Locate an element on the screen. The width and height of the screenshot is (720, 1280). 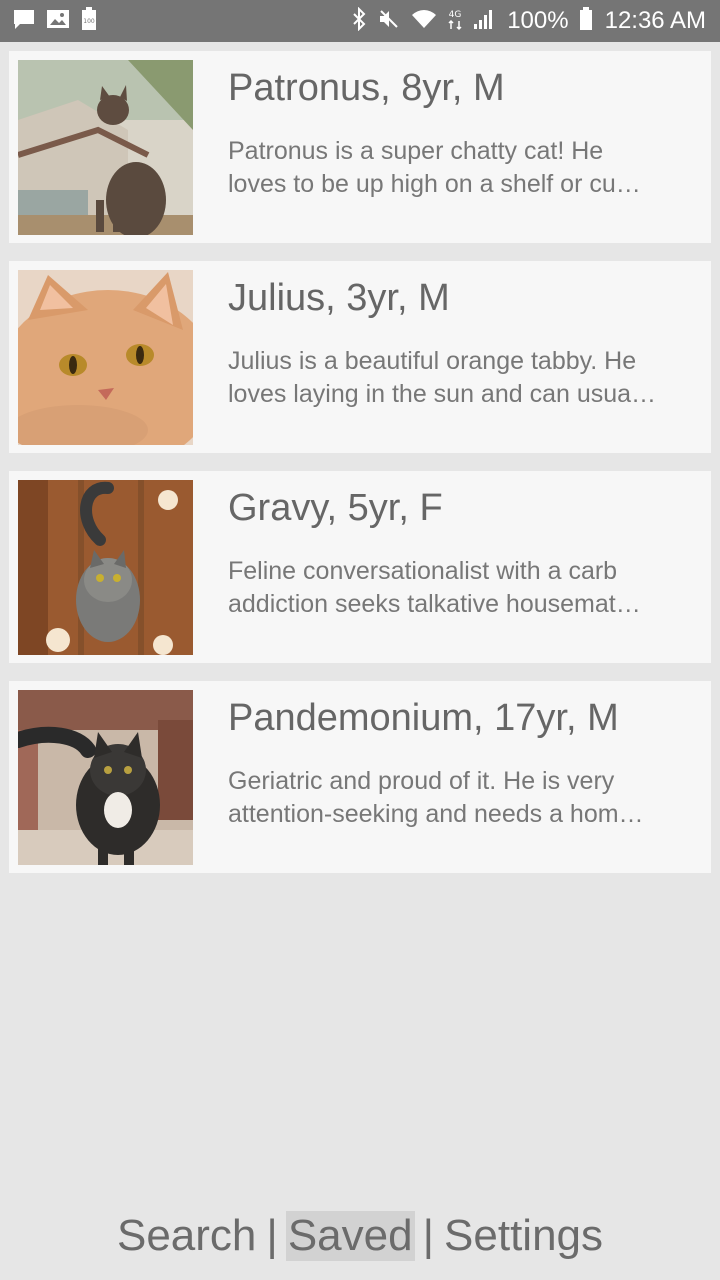
bottom-nav: Search | Saved | Settings is located at coordinates (360, 1236).